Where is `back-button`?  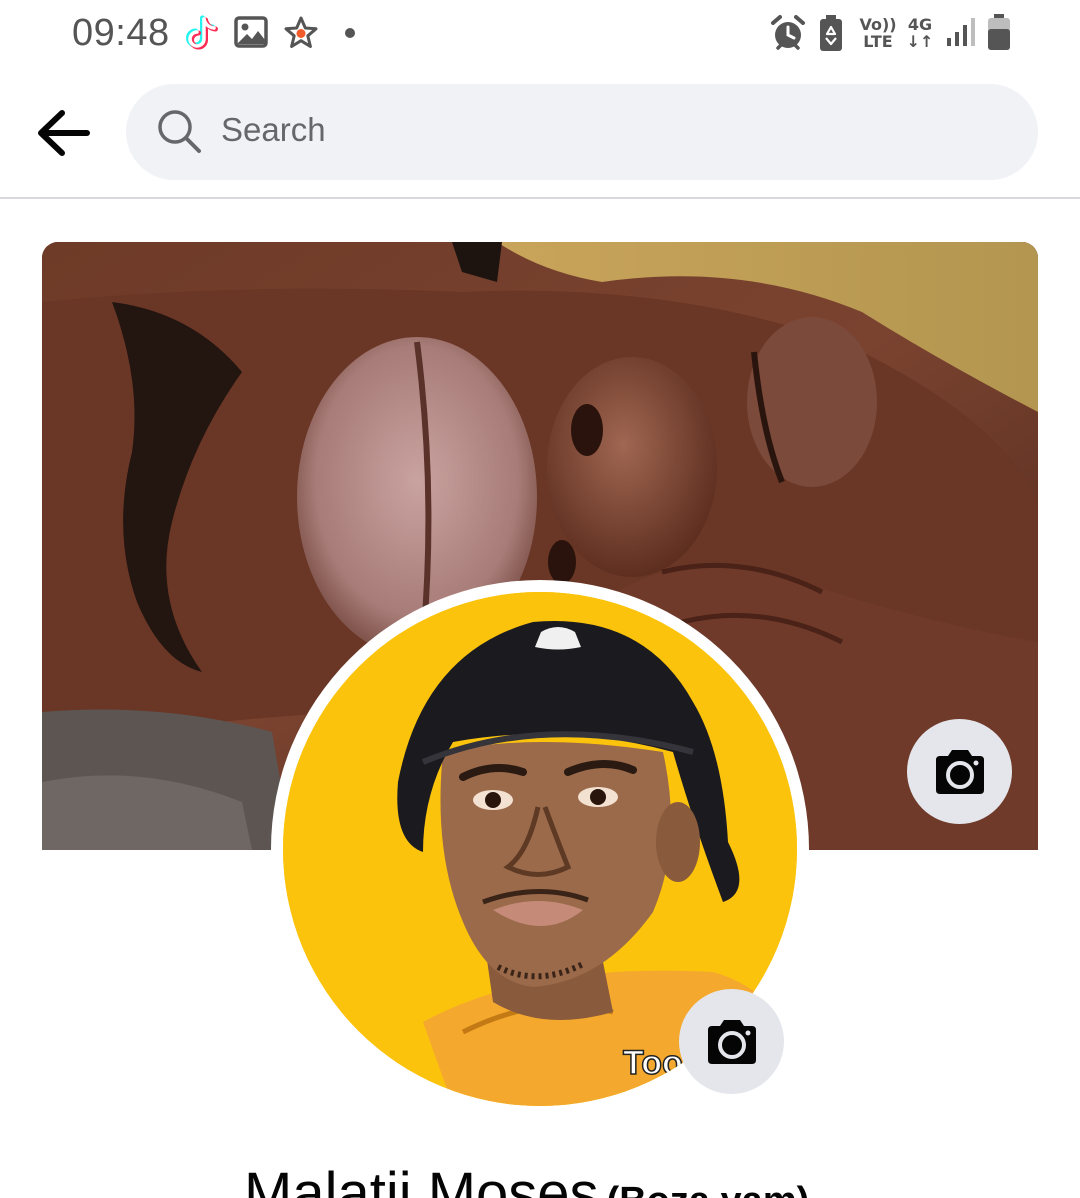
back-button is located at coordinates (63, 133).